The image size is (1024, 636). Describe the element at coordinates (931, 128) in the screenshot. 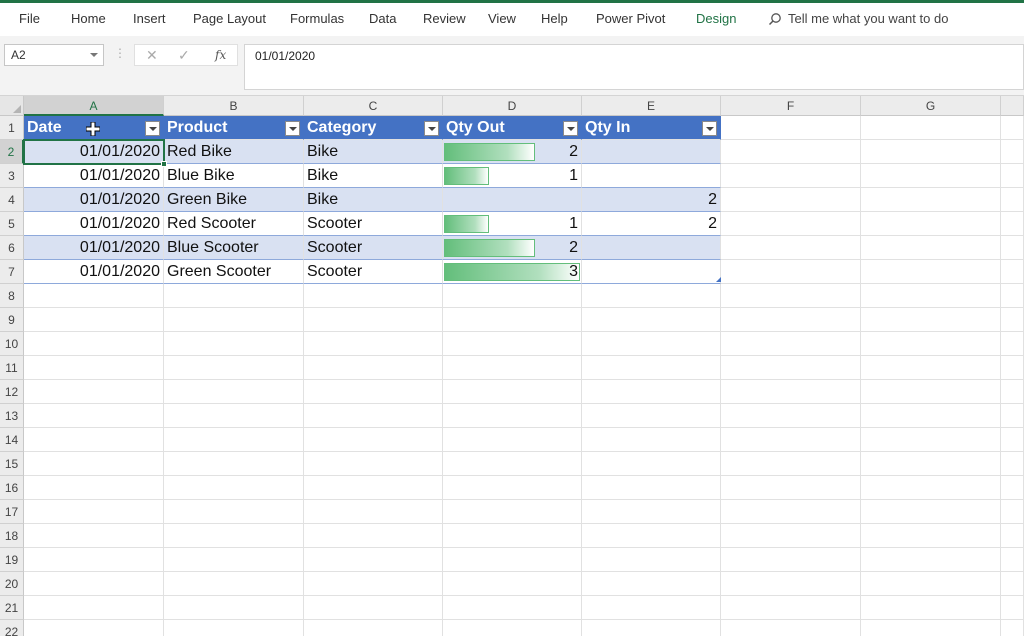

I see `cell-g1` at that location.